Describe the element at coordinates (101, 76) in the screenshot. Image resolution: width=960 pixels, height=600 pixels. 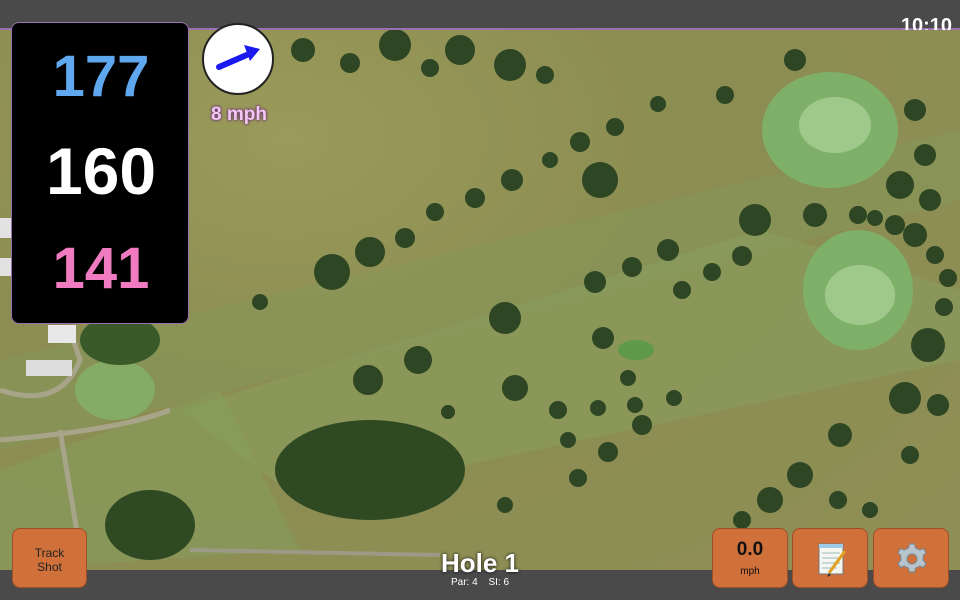
I see `distance-back: 177` at that location.